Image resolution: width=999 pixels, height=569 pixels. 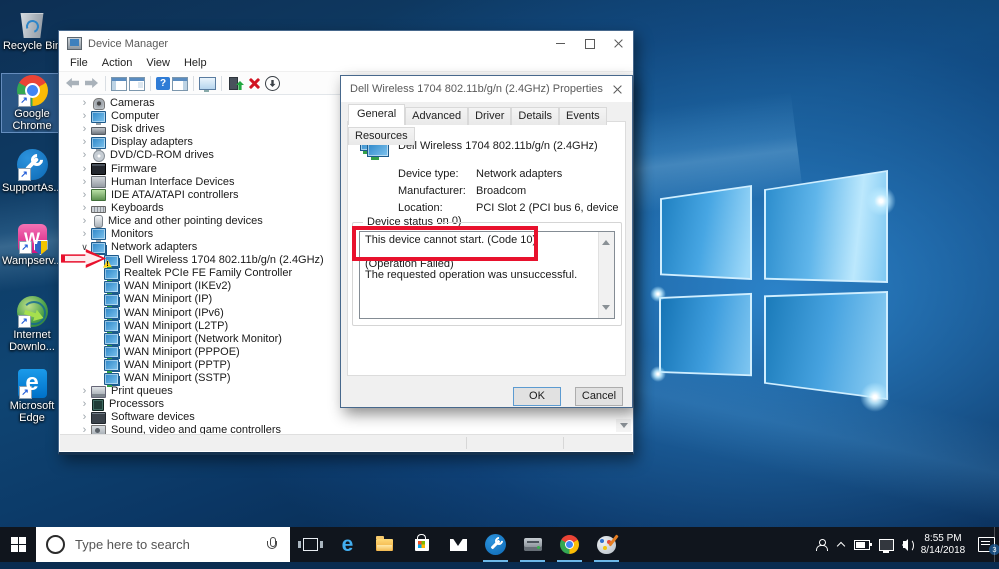 I want to click on taskbar-icon-chrome, so click(x=569, y=544).